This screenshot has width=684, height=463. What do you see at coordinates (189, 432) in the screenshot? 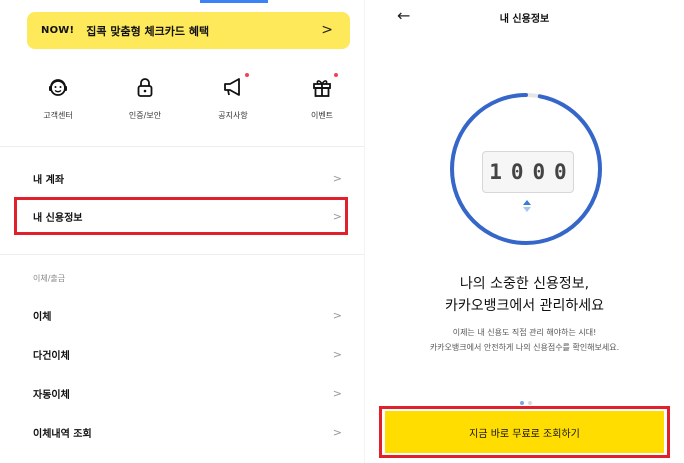
I see `menu-item-transfer-history: 이체내역 조회 >` at bounding box center [189, 432].